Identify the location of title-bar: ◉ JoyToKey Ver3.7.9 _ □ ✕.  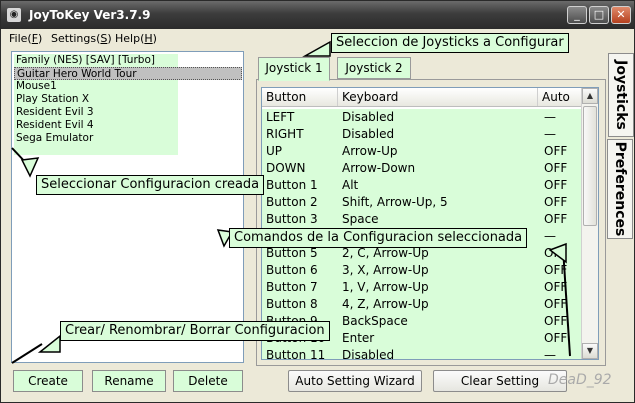
(317, 15).